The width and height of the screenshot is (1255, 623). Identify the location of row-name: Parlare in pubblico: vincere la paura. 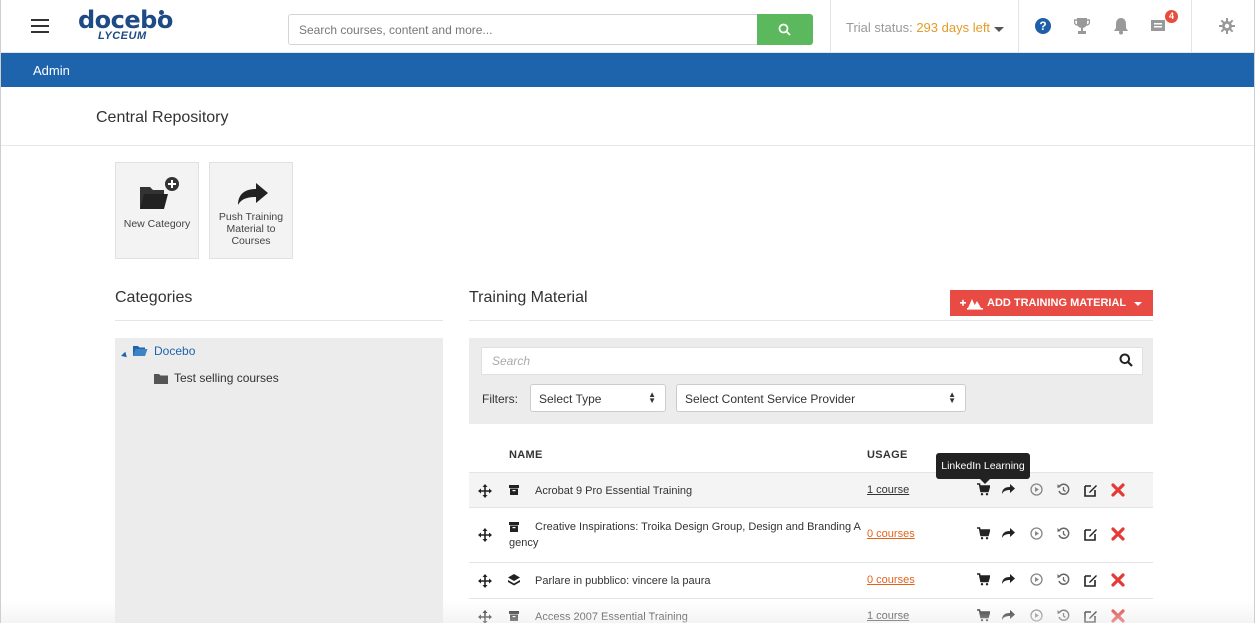
(623, 581).